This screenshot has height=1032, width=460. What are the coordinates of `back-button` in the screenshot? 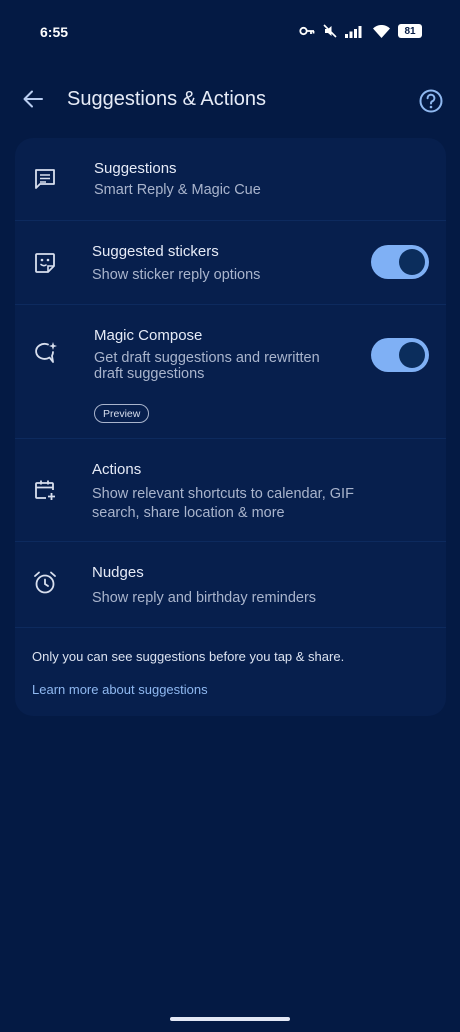 It's located at (33, 101).